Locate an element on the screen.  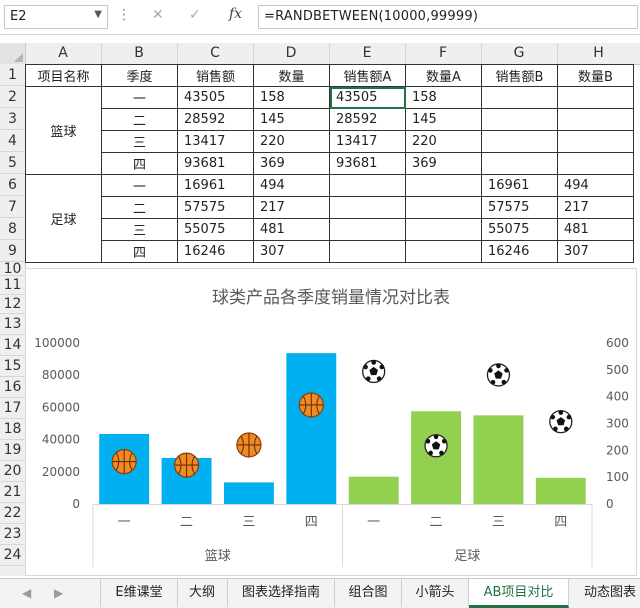
sales-a-cell: 93681 is located at coordinates (367, 163).